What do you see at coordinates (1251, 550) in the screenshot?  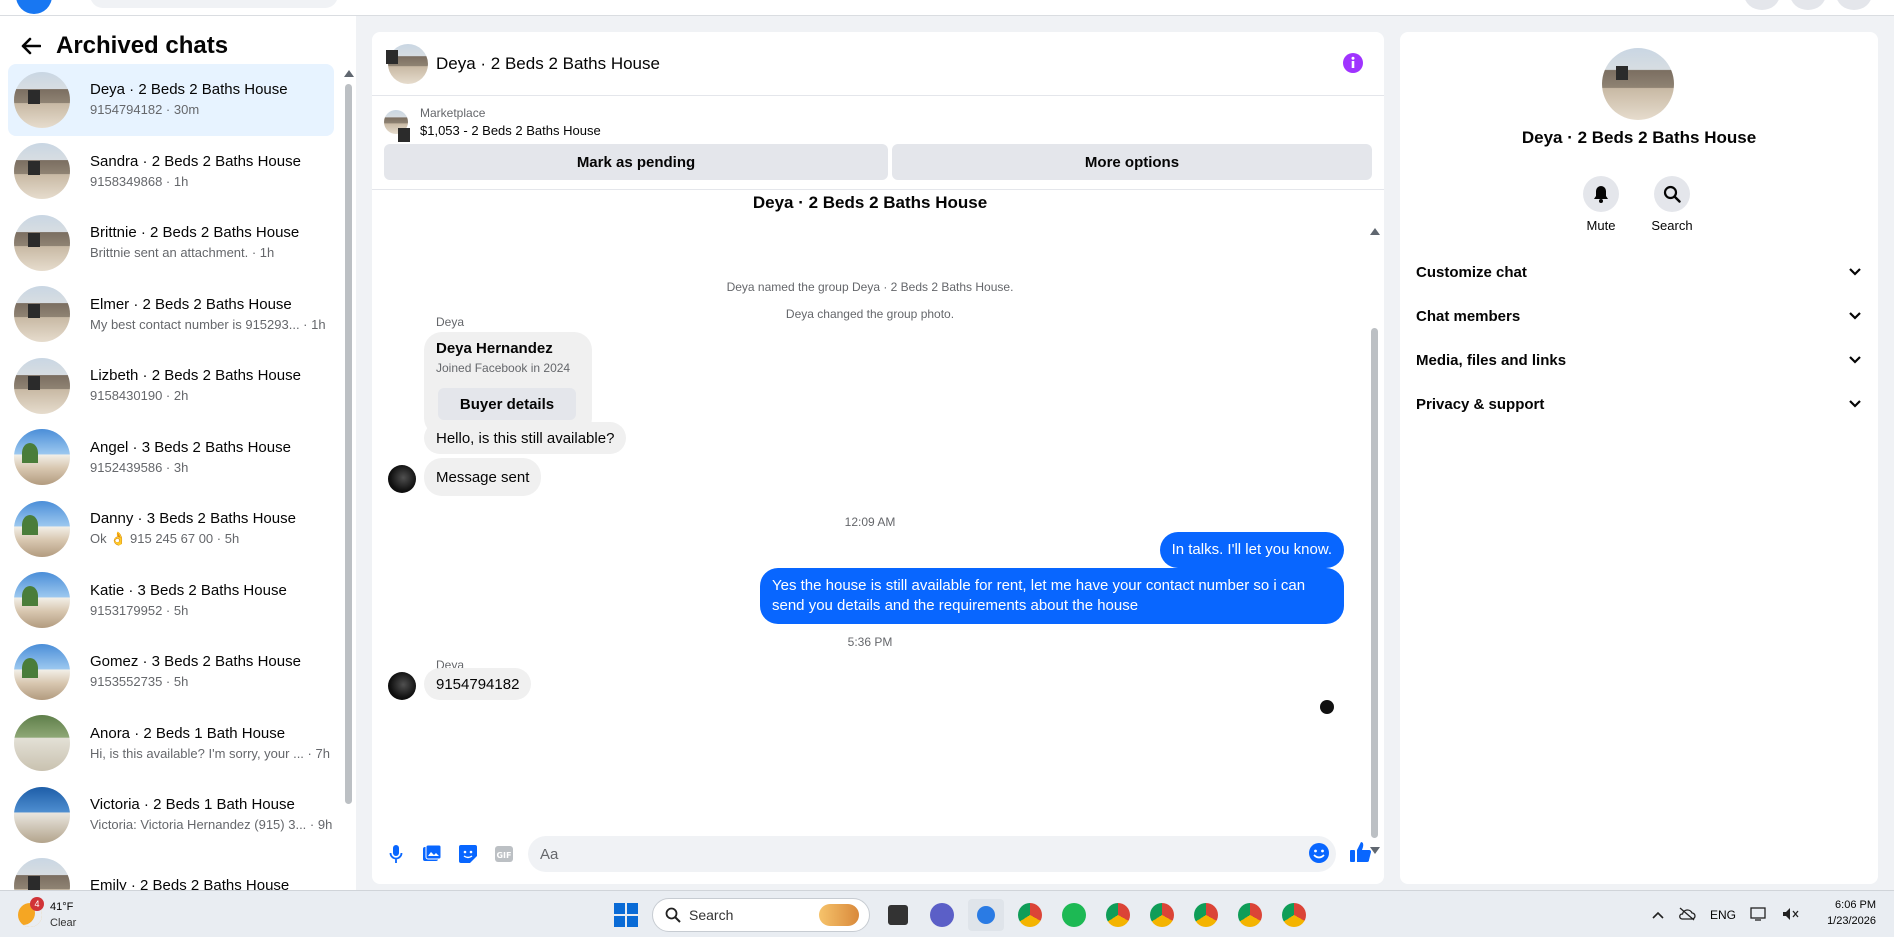 I see `message-bubble-outgoing: In talks. I'll let you know.` at bounding box center [1251, 550].